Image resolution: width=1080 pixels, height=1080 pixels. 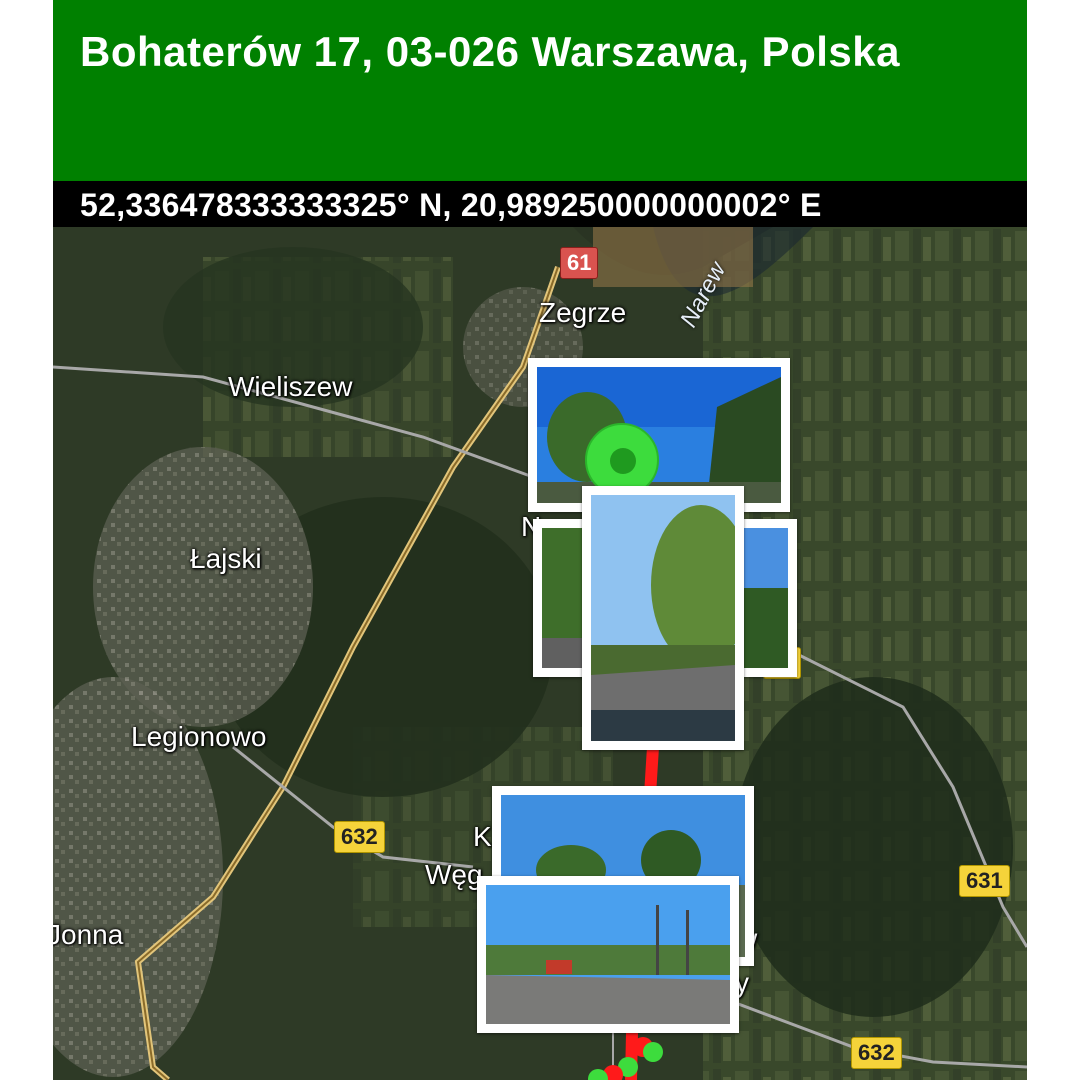 What do you see at coordinates (579, 263) in the screenshot?
I see `road-shield-61: 61` at bounding box center [579, 263].